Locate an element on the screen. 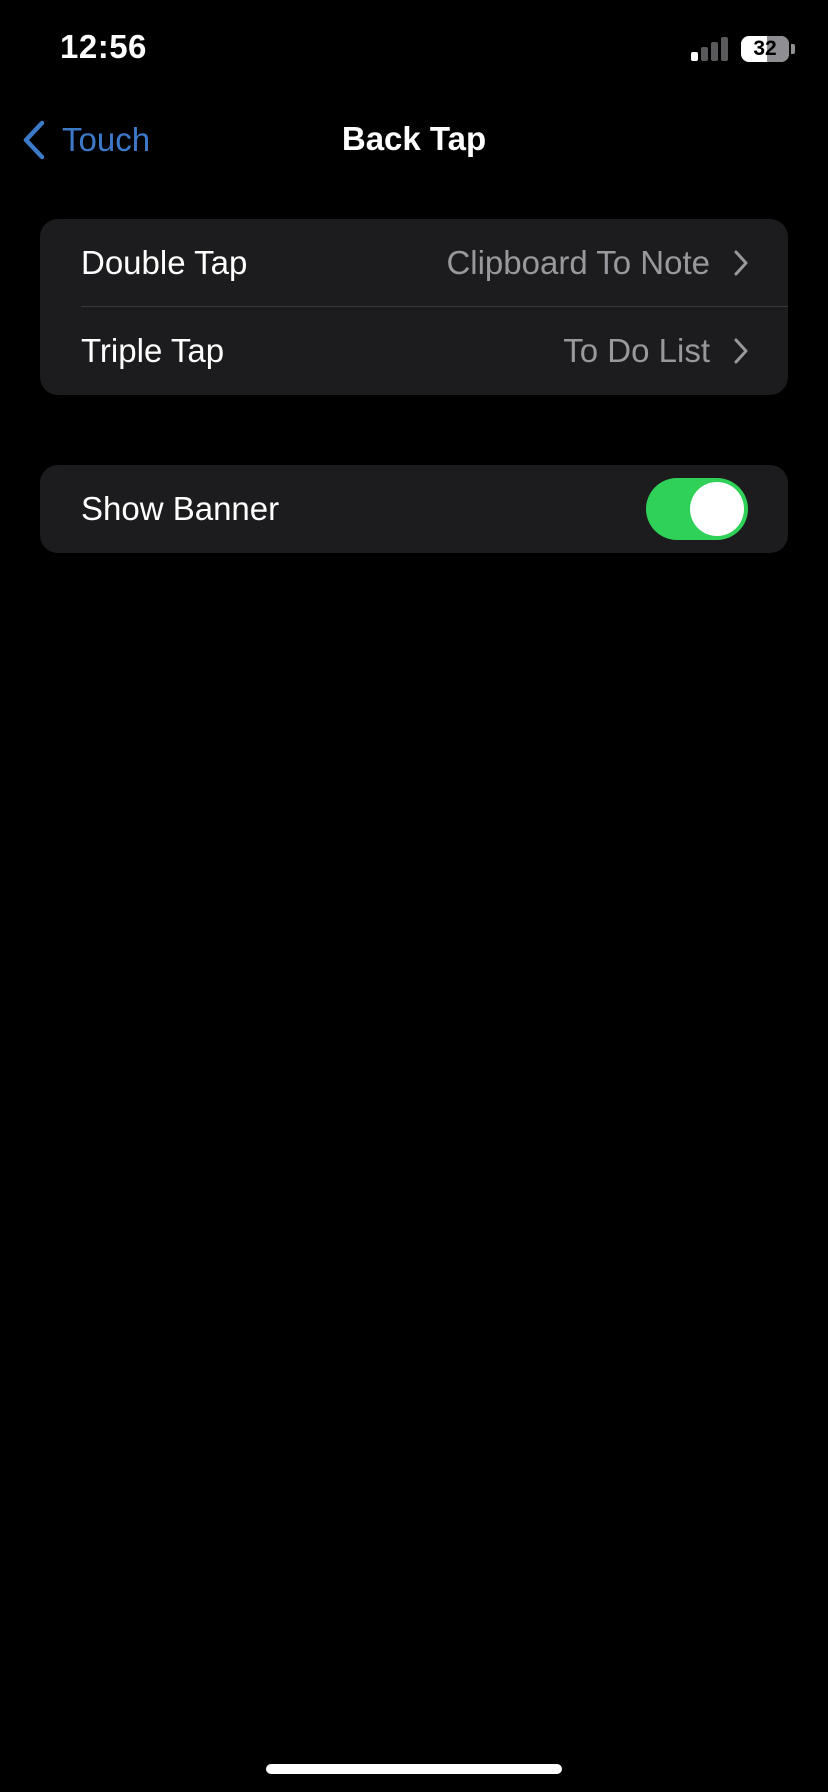  show-banner-toggle is located at coordinates (697, 509).